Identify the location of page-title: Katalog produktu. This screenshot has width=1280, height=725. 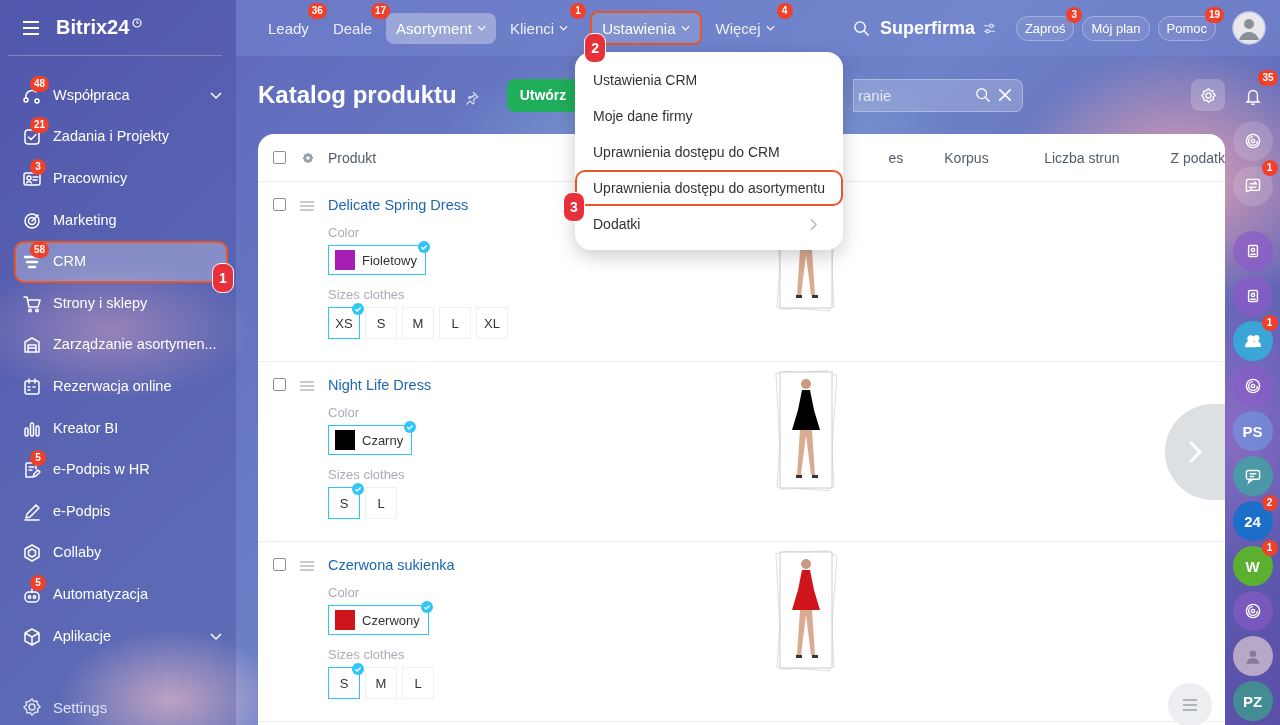
(357, 95).